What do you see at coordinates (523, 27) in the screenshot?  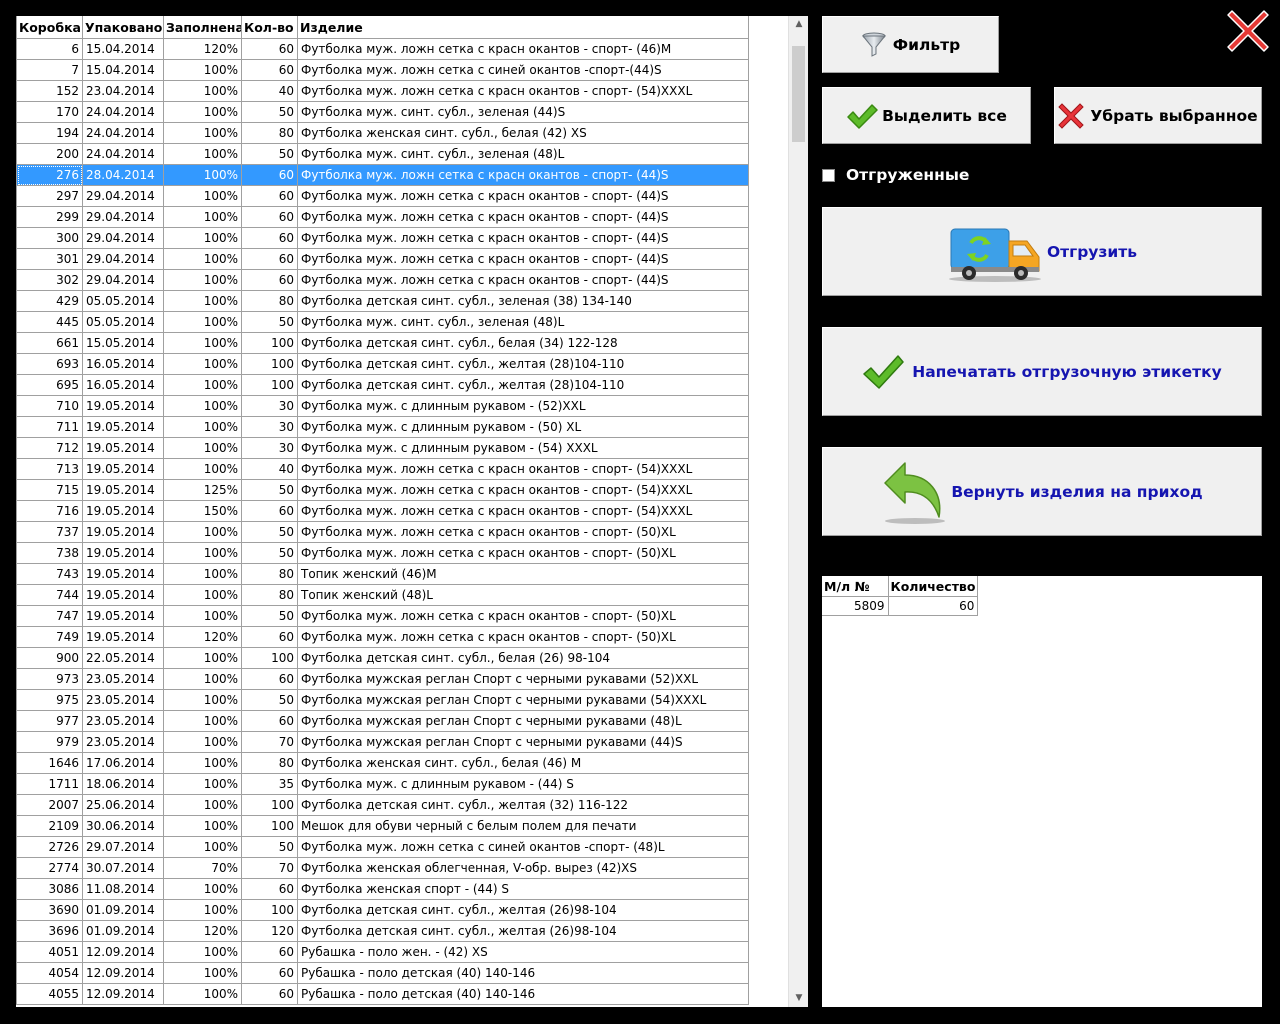 I see `column-header-product: Изделие` at bounding box center [523, 27].